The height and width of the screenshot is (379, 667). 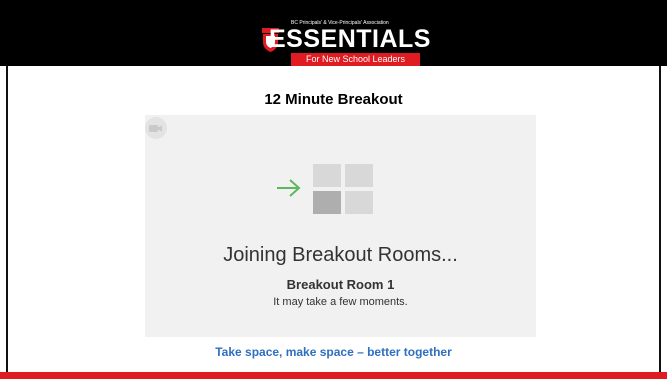 I want to click on slide-footer-tagline: Take space, make space – better together, so click(x=333, y=352).